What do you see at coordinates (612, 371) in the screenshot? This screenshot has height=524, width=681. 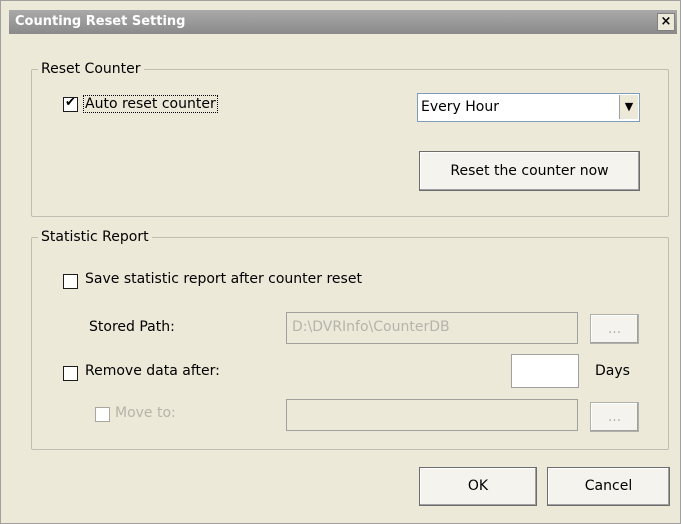 I see `days-unit-label: Days` at bounding box center [612, 371].